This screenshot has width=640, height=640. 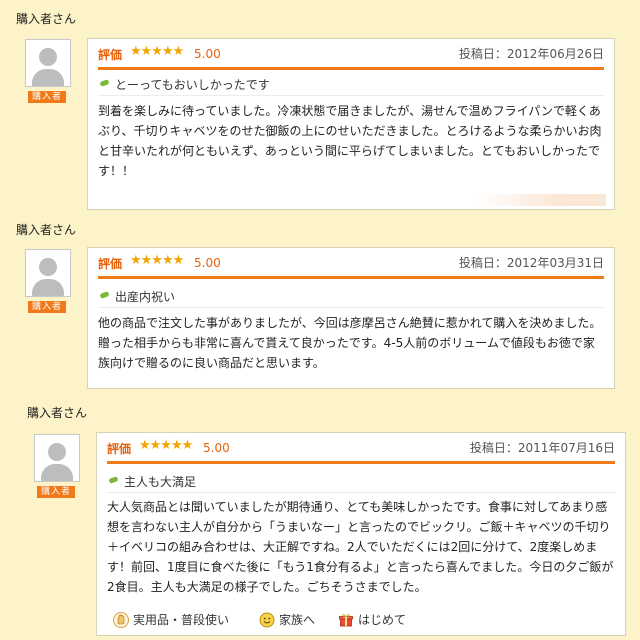 I want to click on hand-icon, so click(x=121, y=619).